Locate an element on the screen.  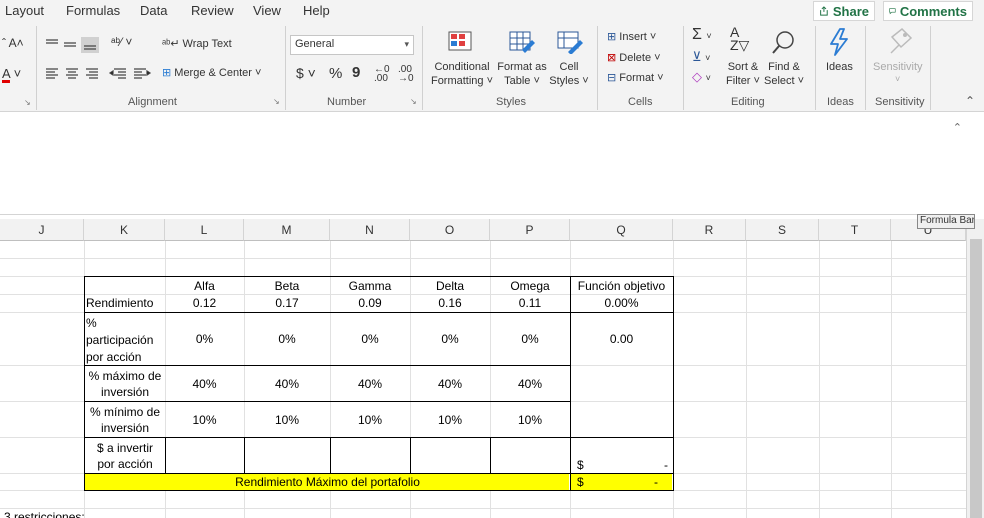
vertical-scrollbar is located at coordinates (975, 368).